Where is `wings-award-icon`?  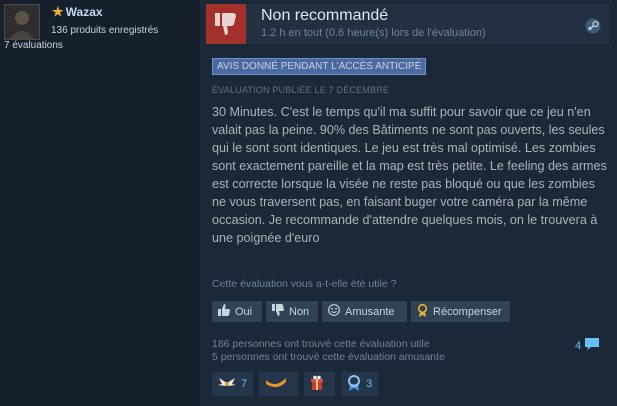 wings-award-icon is located at coordinates (227, 384).